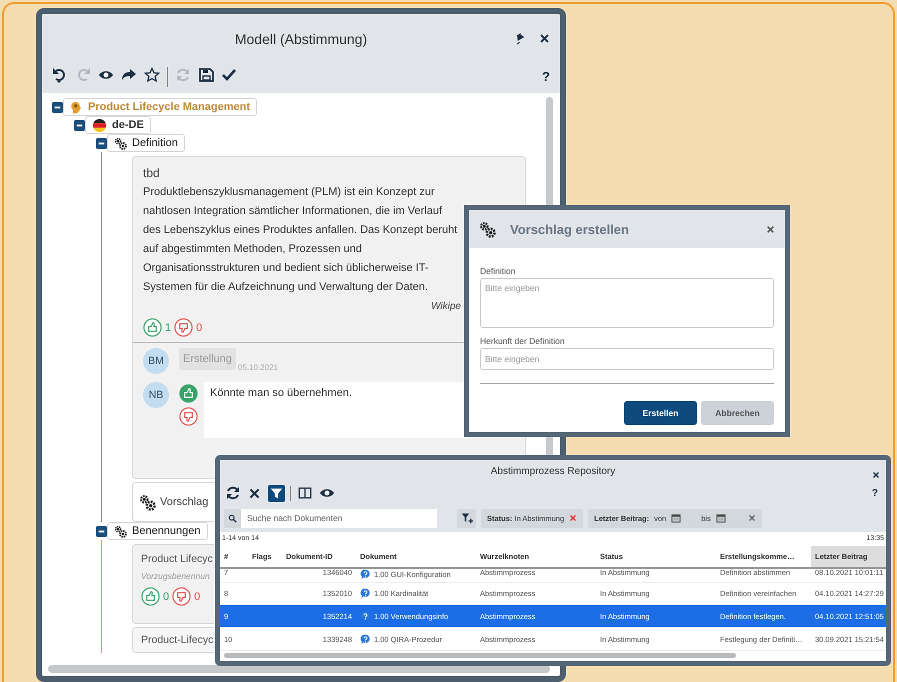 The image size is (897, 682). I want to click on cancel-button: Abbrechen, so click(737, 413).